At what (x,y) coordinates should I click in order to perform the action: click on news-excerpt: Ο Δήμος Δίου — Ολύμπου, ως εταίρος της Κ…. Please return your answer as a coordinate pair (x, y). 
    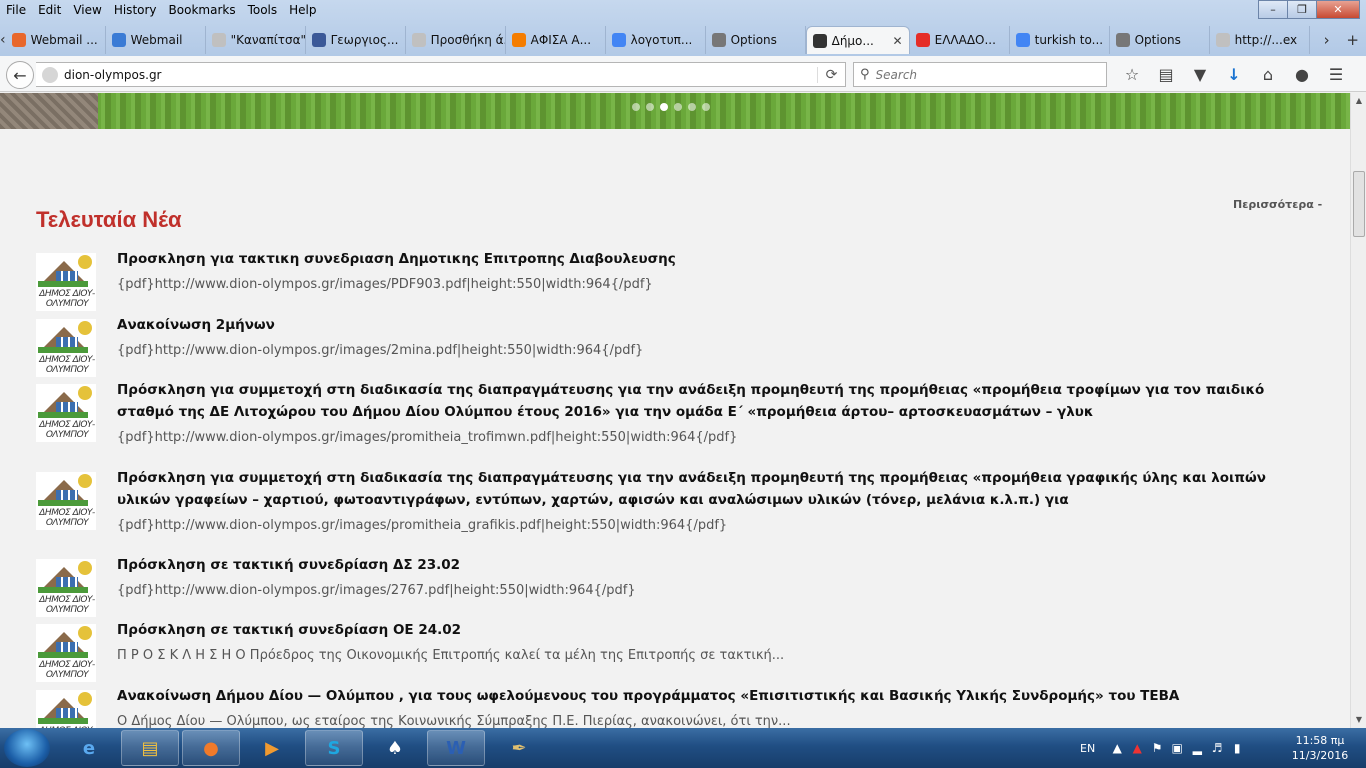
    Looking at the image, I should click on (454, 721).